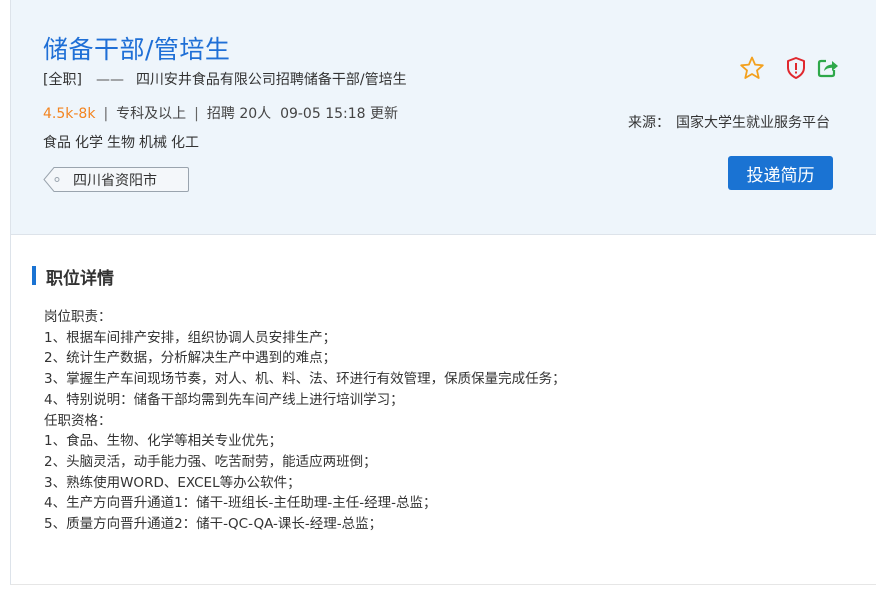 Image resolution: width=876 pixels, height=592 pixels. What do you see at coordinates (828, 68) in the screenshot?
I see `share-icon` at bounding box center [828, 68].